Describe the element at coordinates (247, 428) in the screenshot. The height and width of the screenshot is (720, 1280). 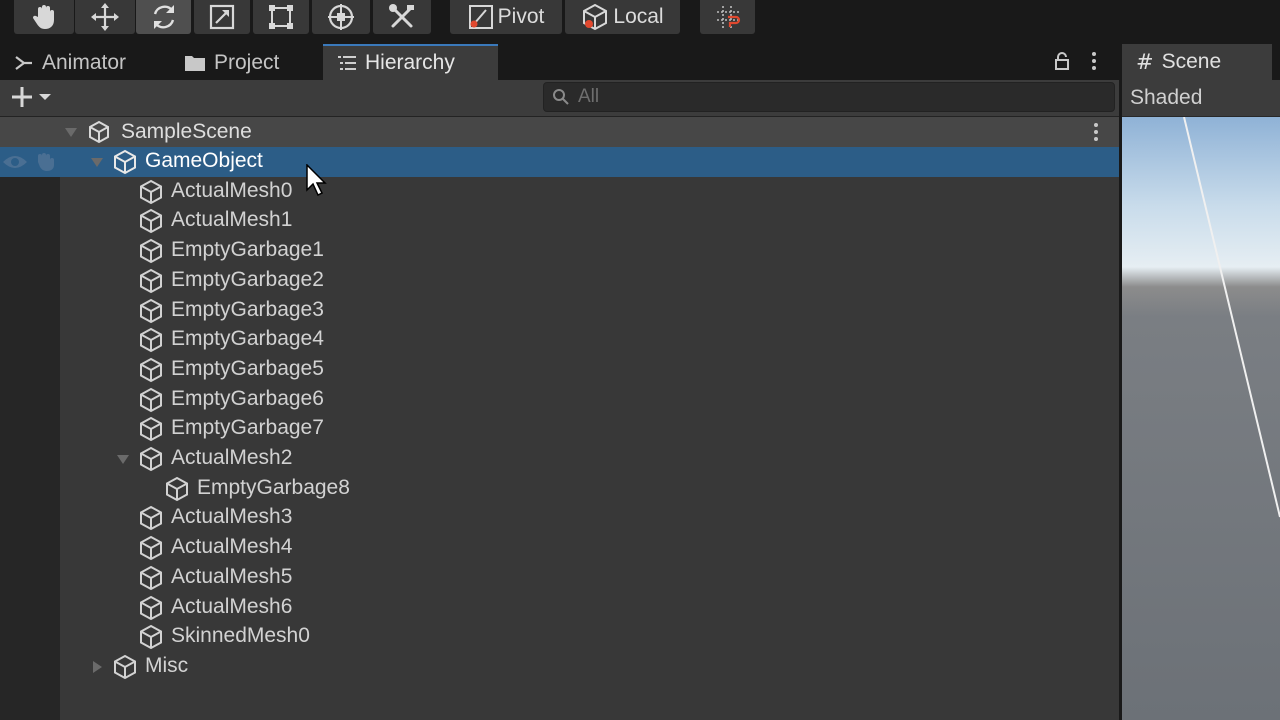
I see `hierarchy-item-label: EmptyGarbage7` at that location.